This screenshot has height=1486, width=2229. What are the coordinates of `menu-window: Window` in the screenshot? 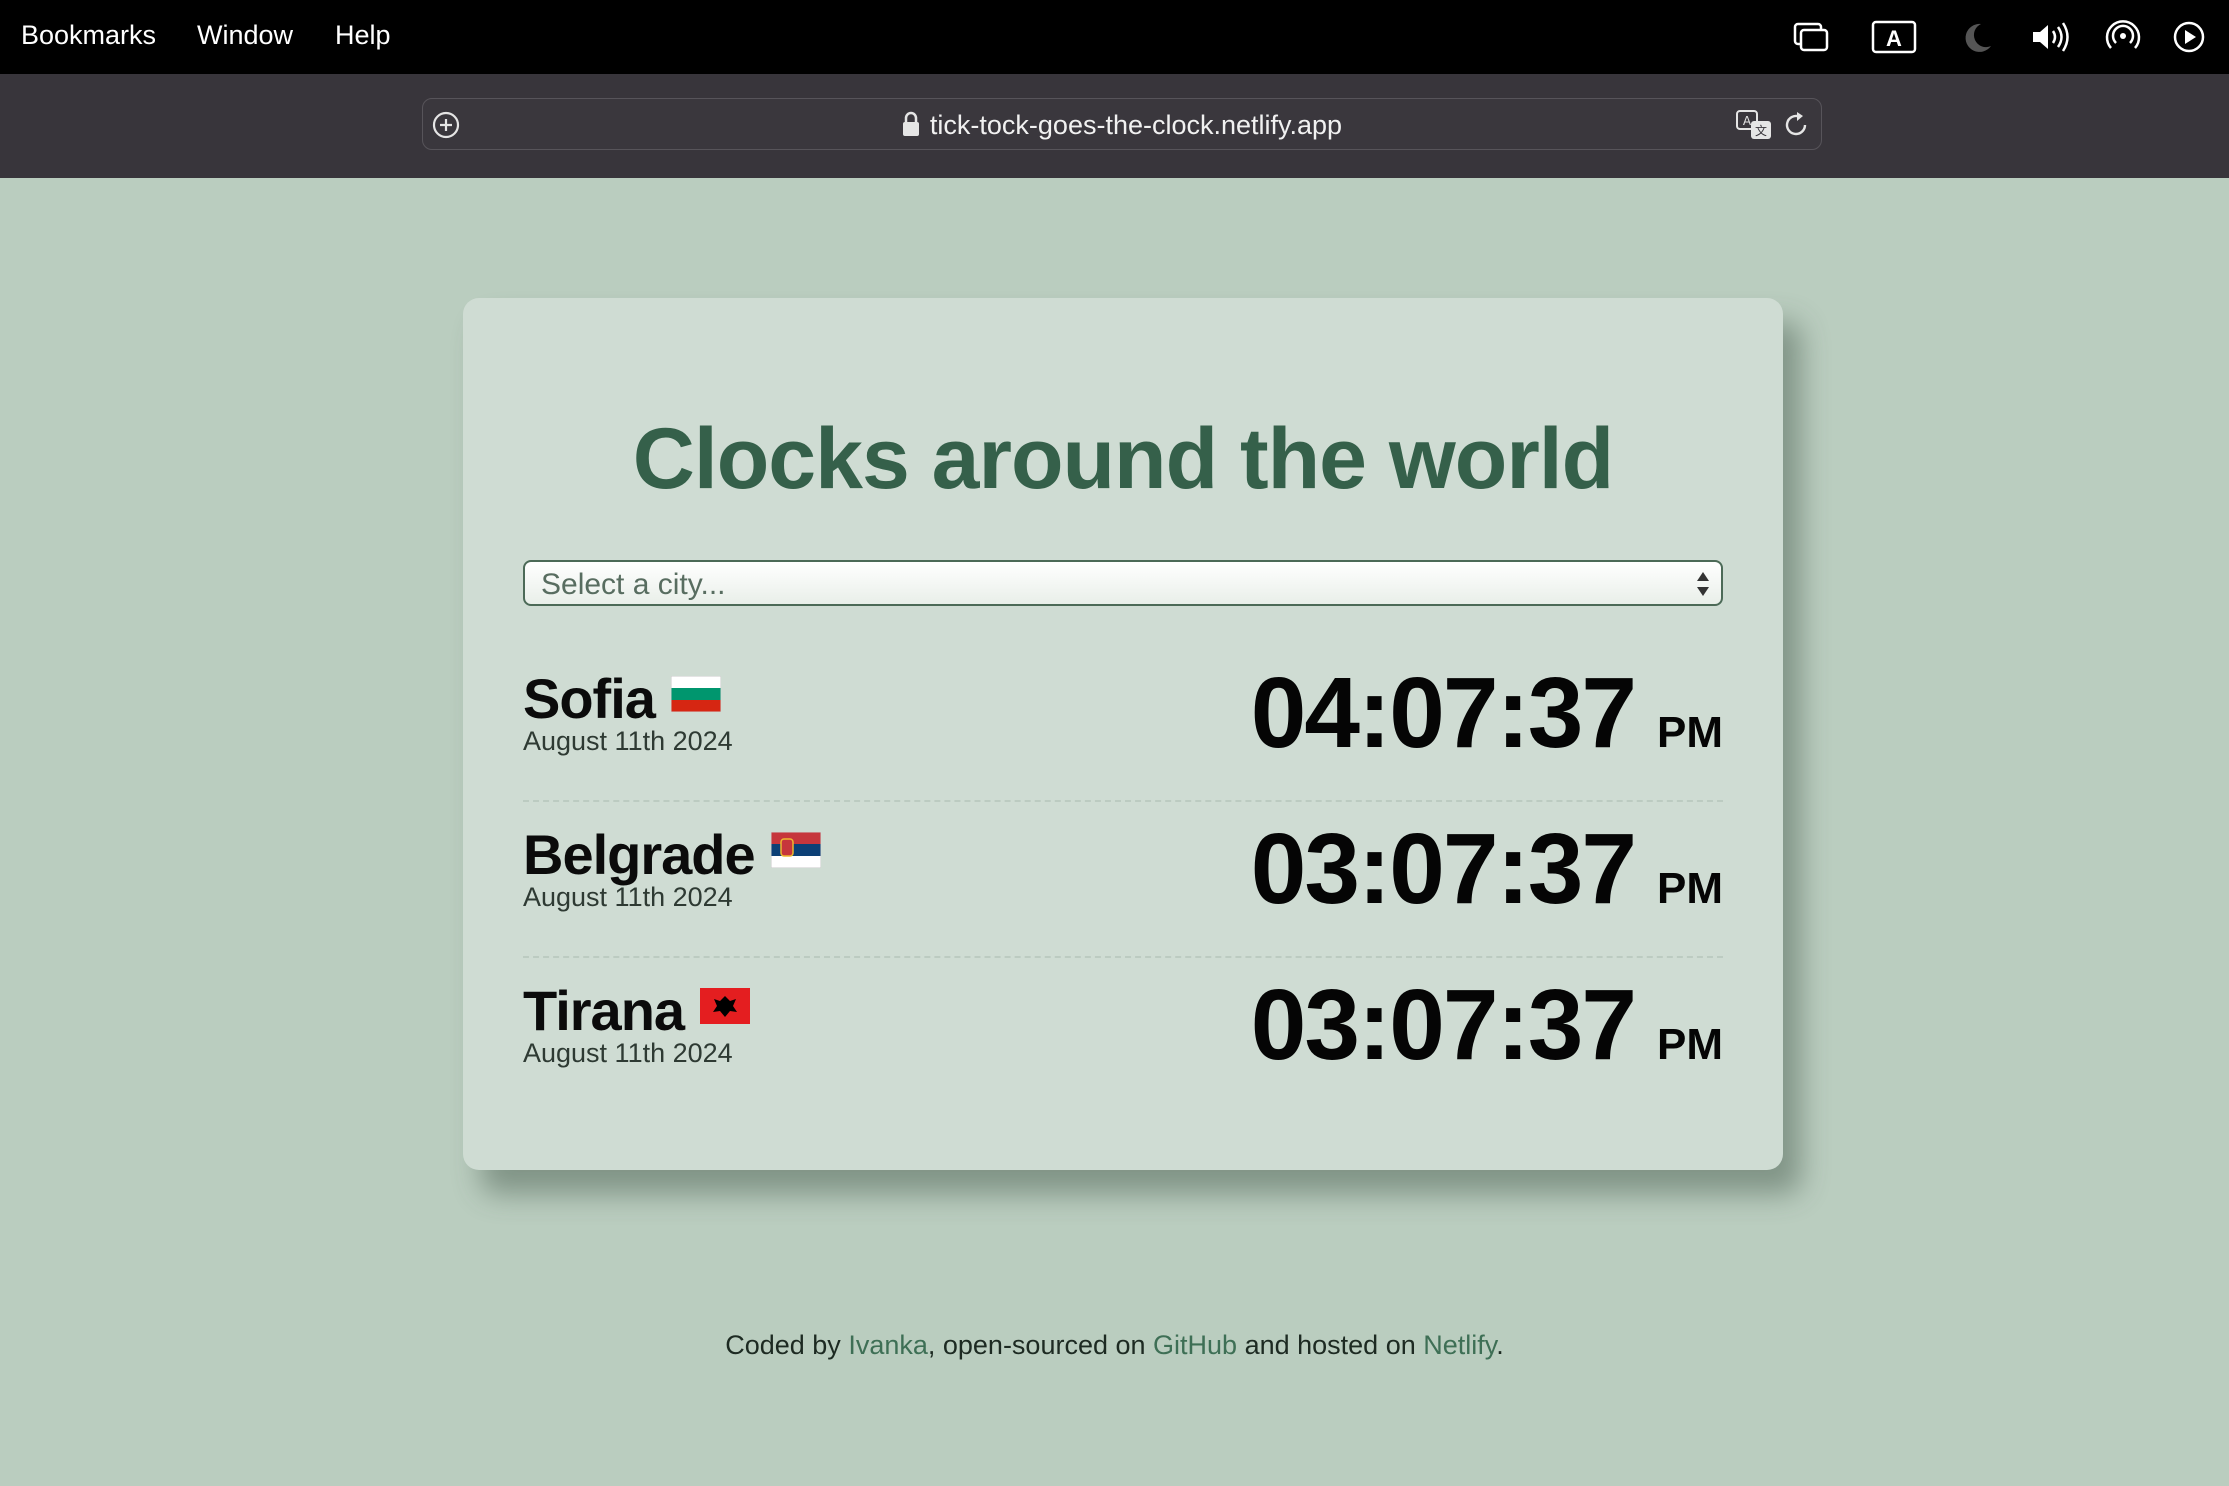 It's located at (245, 35).